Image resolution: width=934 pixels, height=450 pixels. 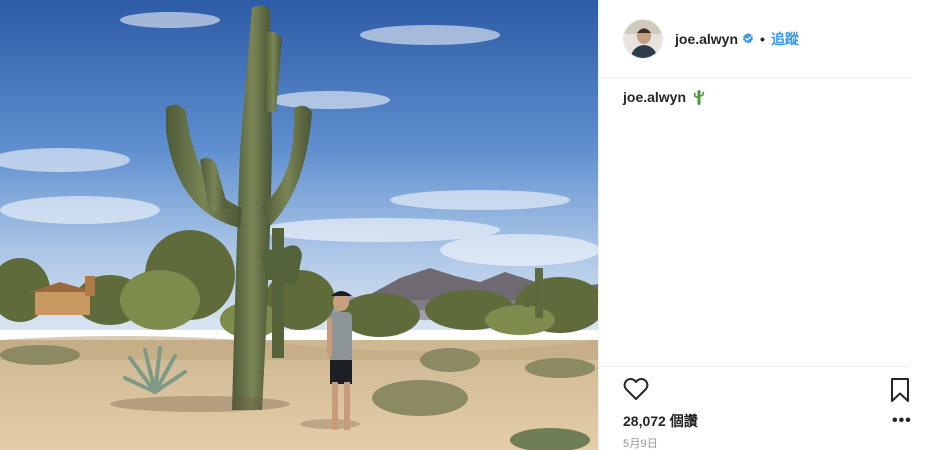 What do you see at coordinates (748, 38) in the screenshot?
I see `verified-badge-icon` at bounding box center [748, 38].